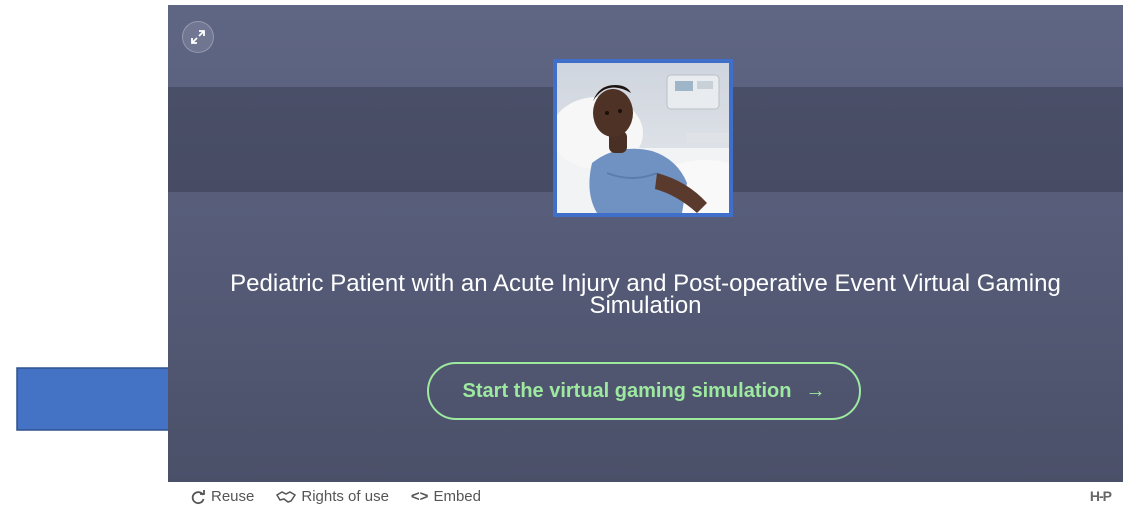 The height and width of the screenshot is (511, 1127). What do you see at coordinates (815, 390) in the screenshot?
I see `arrow-icon: →` at bounding box center [815, 390].